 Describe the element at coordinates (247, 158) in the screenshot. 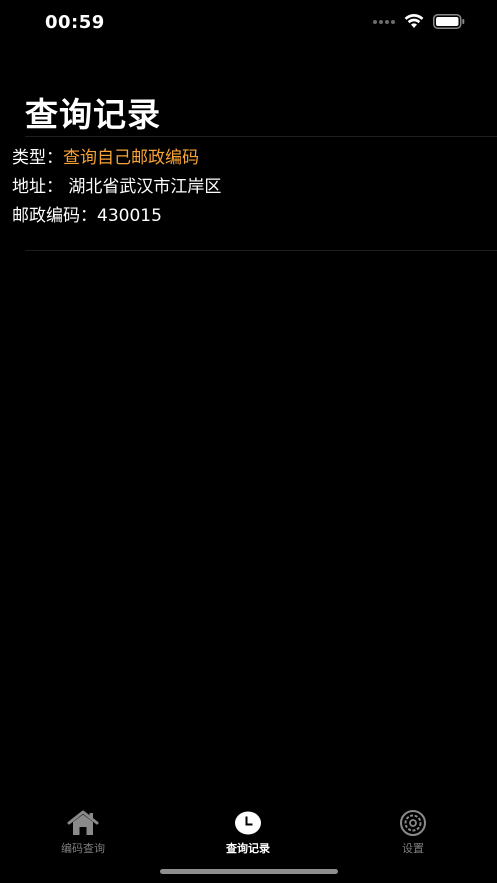

I see `record-type-row: 类型：查询自己邮政编码` at that location.